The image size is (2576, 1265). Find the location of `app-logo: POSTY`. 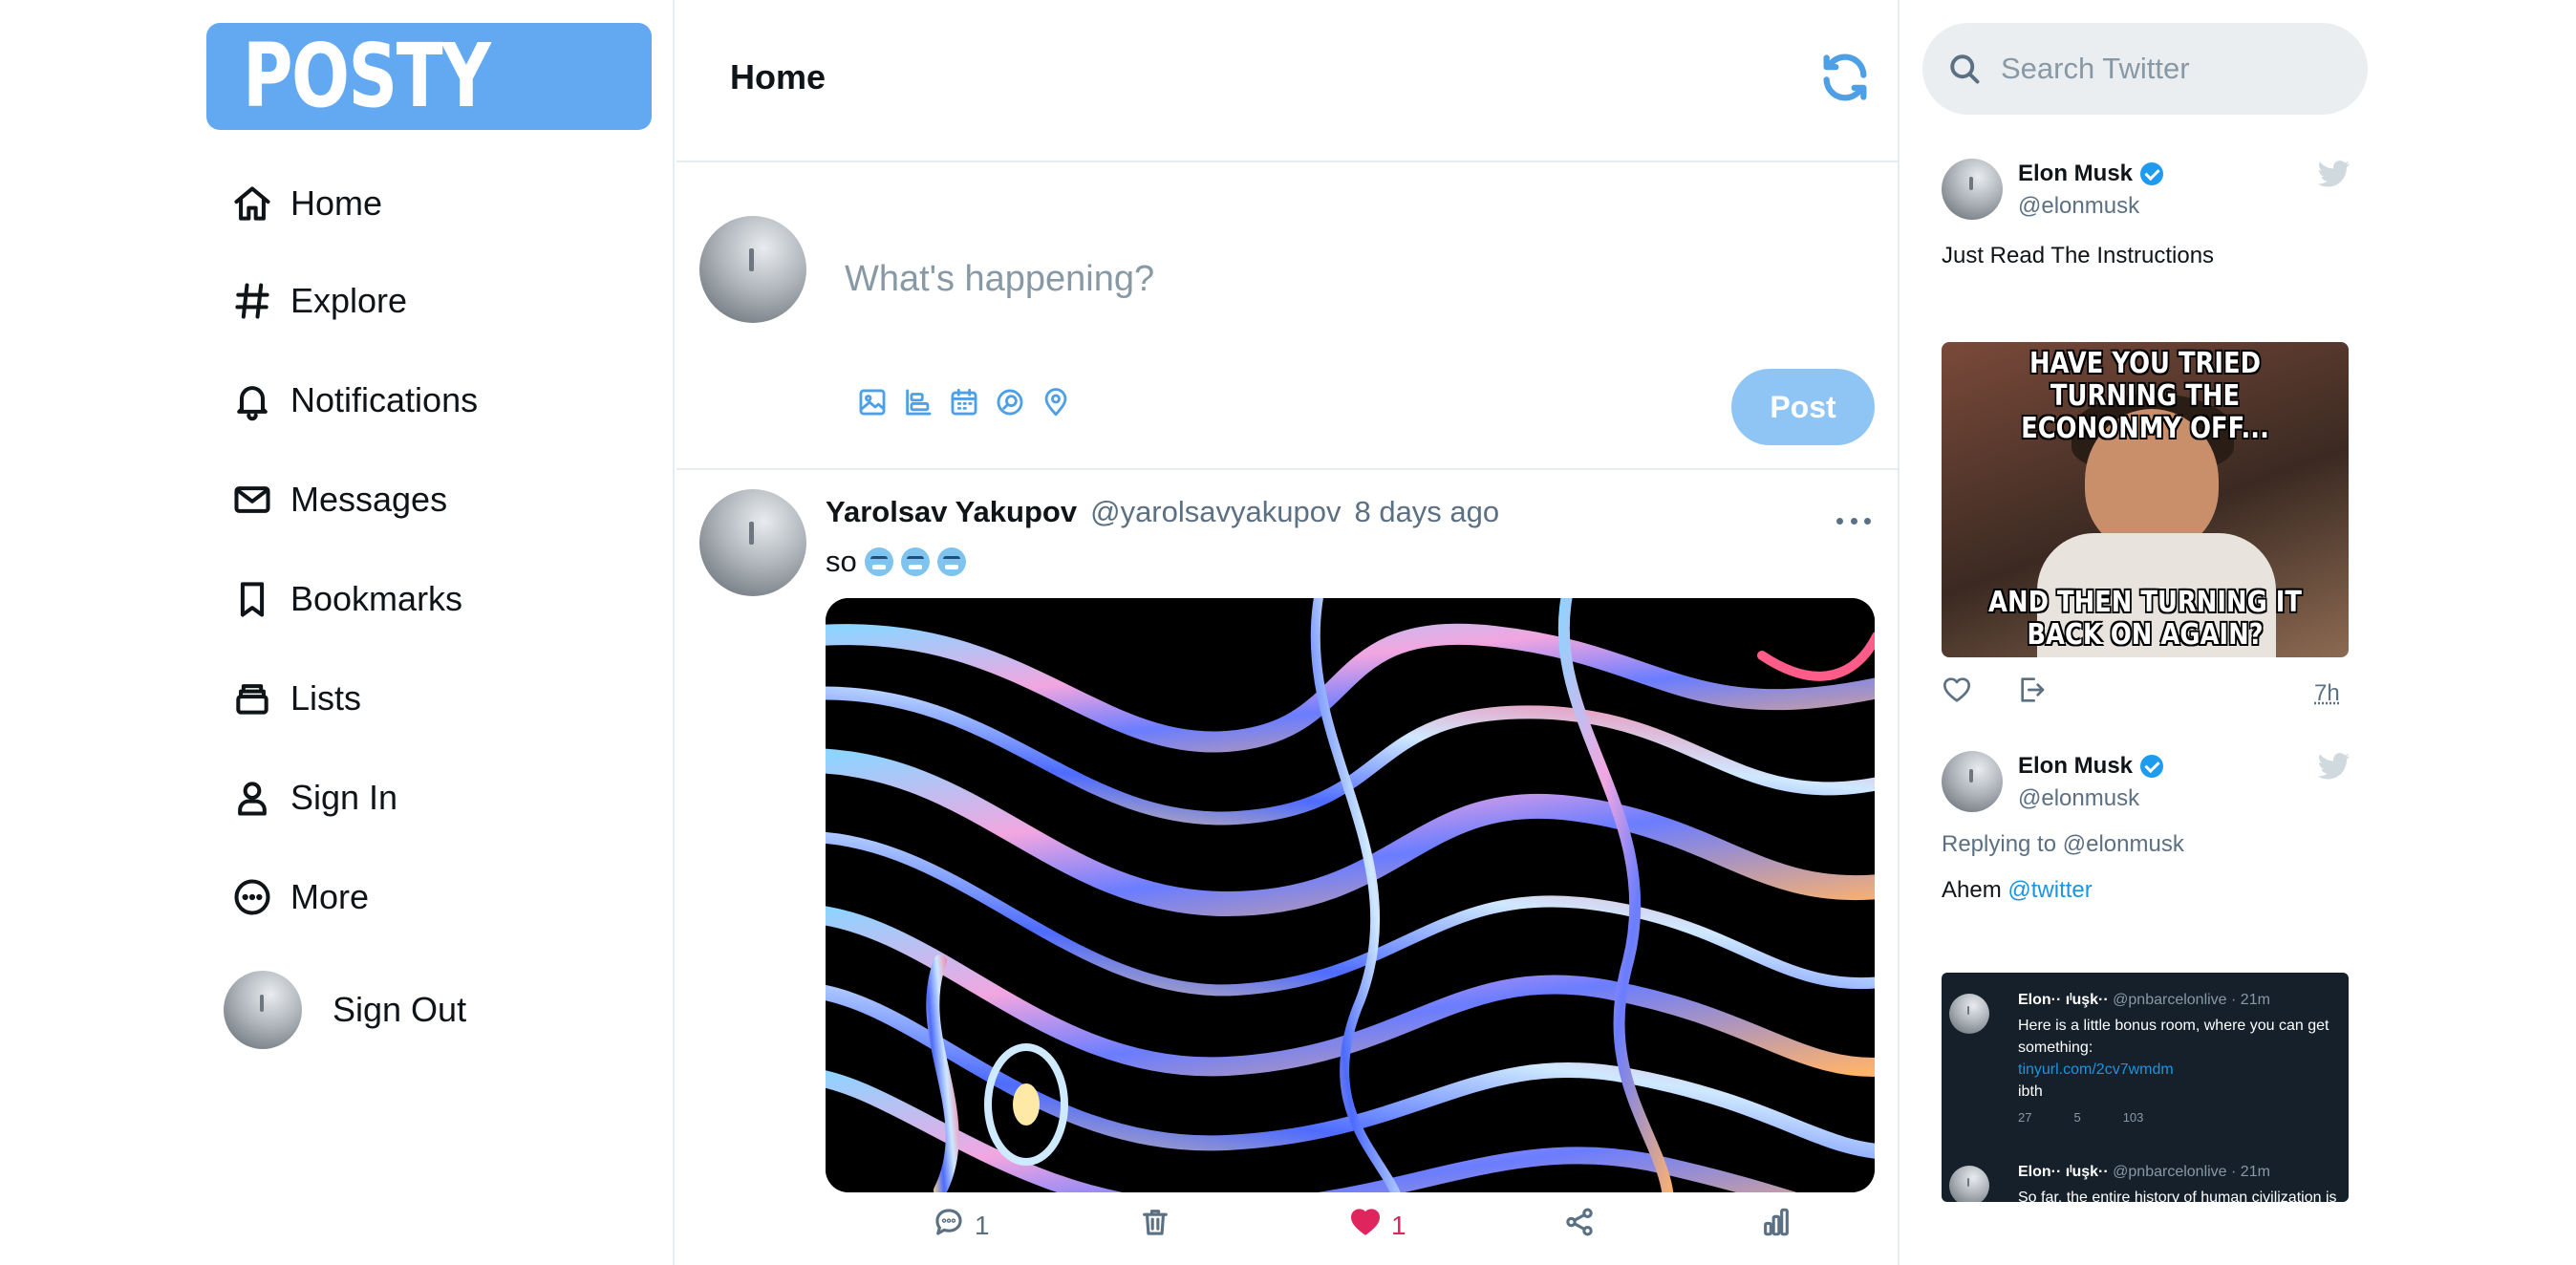

app-logo: POSTY is located at coordinates (429, 76).